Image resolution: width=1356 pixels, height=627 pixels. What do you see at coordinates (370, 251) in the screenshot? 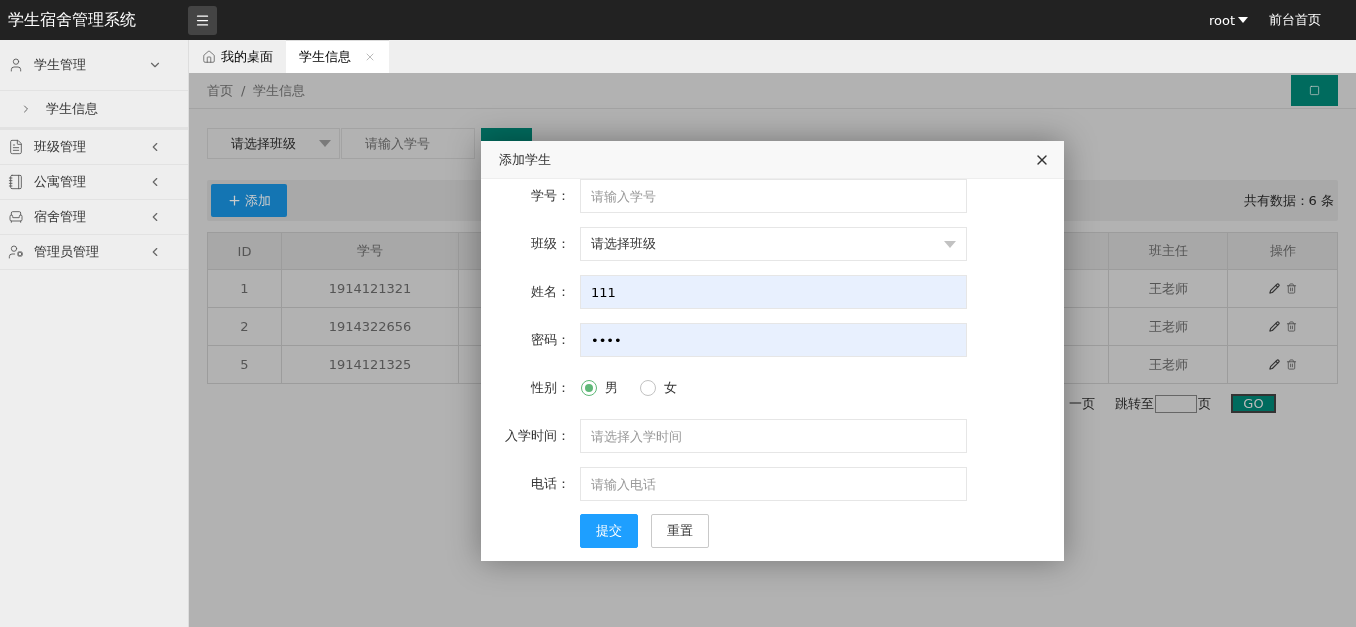
I see `column-header: 学号` at bounding box center [370, 251].